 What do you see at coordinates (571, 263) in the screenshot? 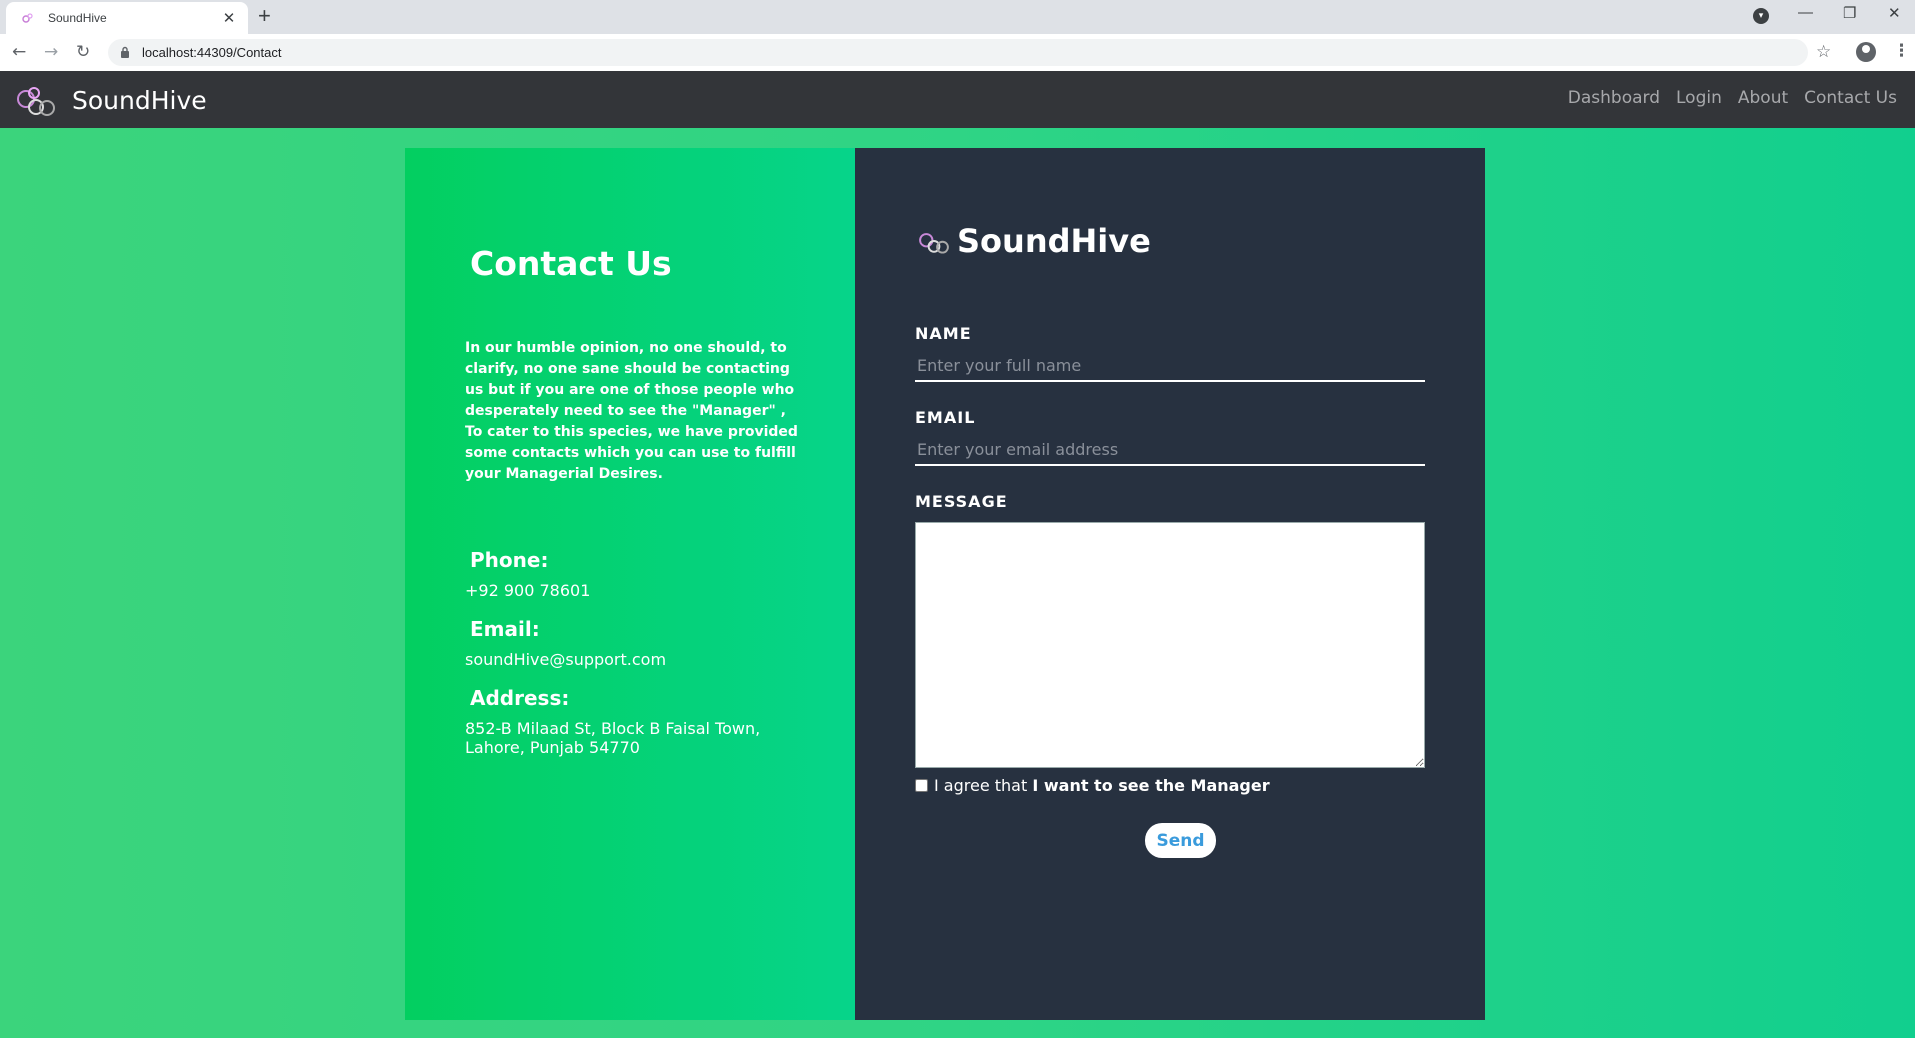
I see `page-title: Contact Us` at bounding box center [571, 263].